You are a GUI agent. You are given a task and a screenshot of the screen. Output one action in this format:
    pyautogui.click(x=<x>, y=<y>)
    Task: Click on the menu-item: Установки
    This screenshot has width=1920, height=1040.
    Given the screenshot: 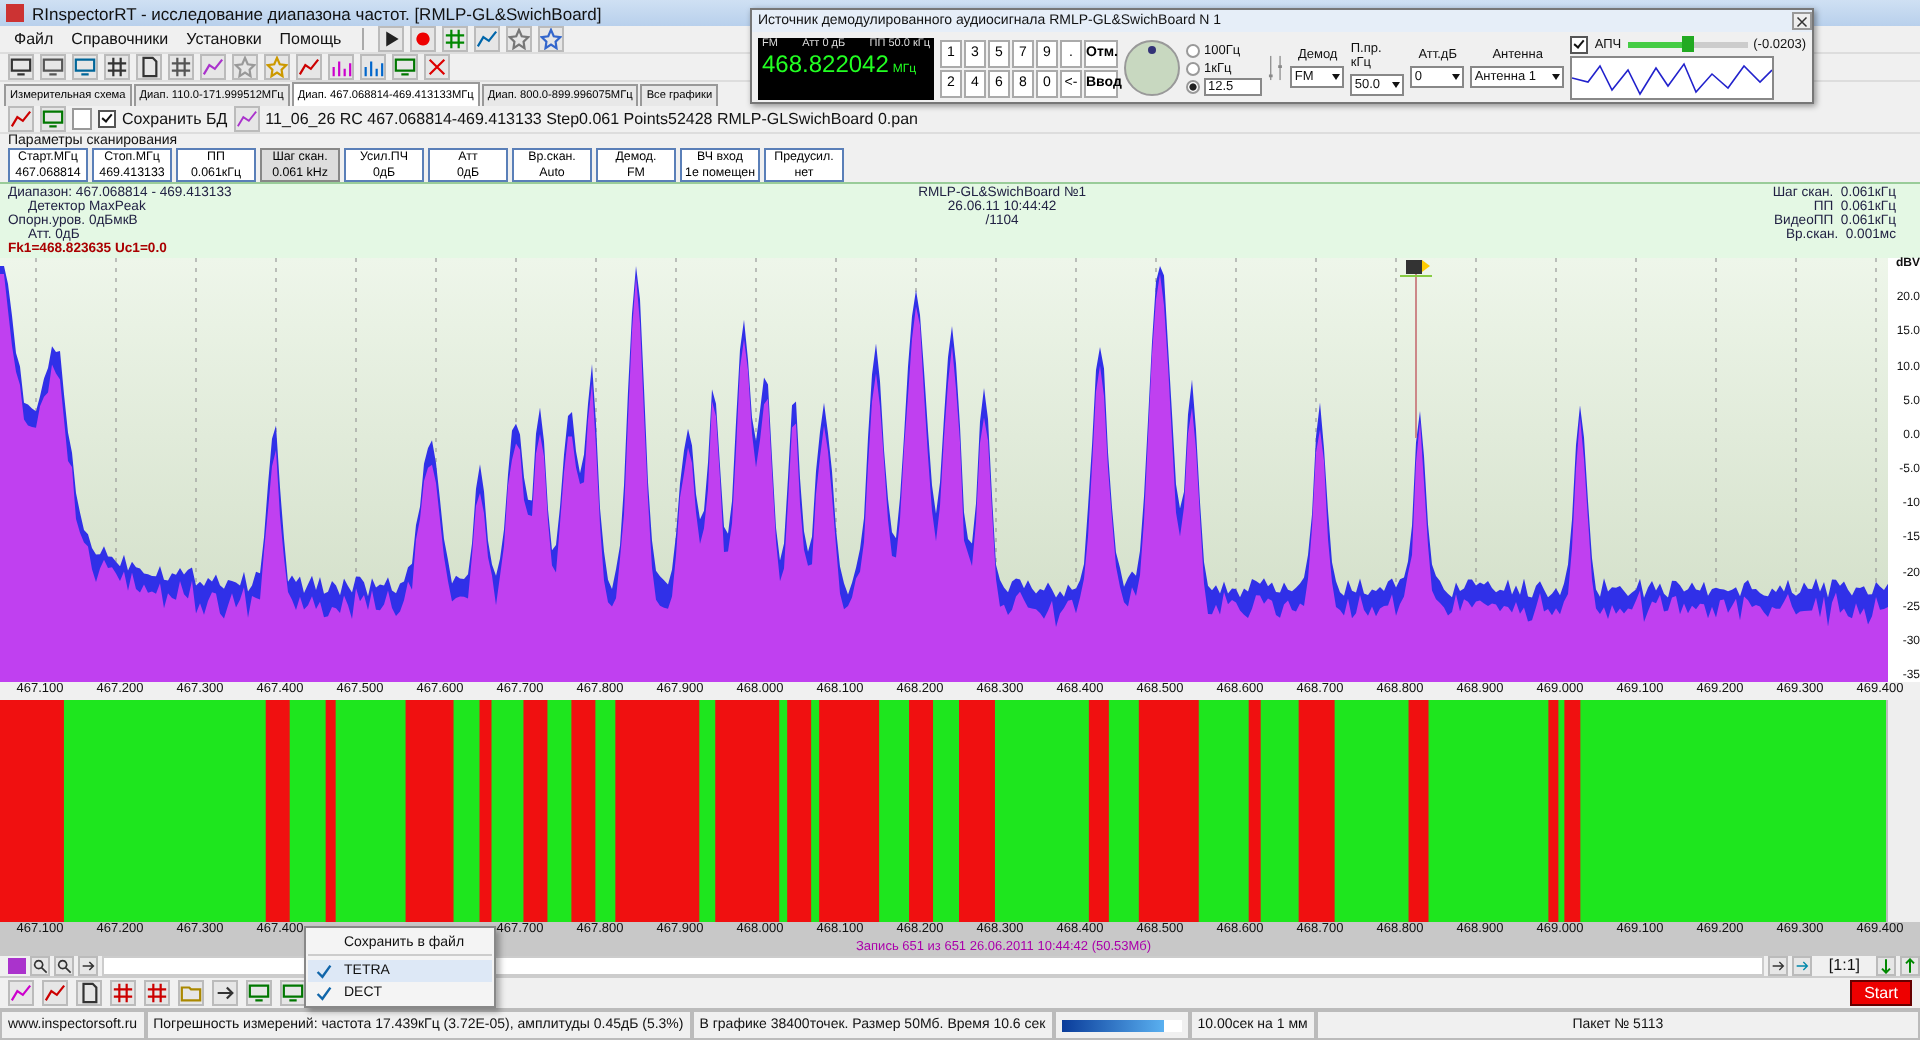 What is the action you would take?
    pyautogui.click(x=224, y=39)
    